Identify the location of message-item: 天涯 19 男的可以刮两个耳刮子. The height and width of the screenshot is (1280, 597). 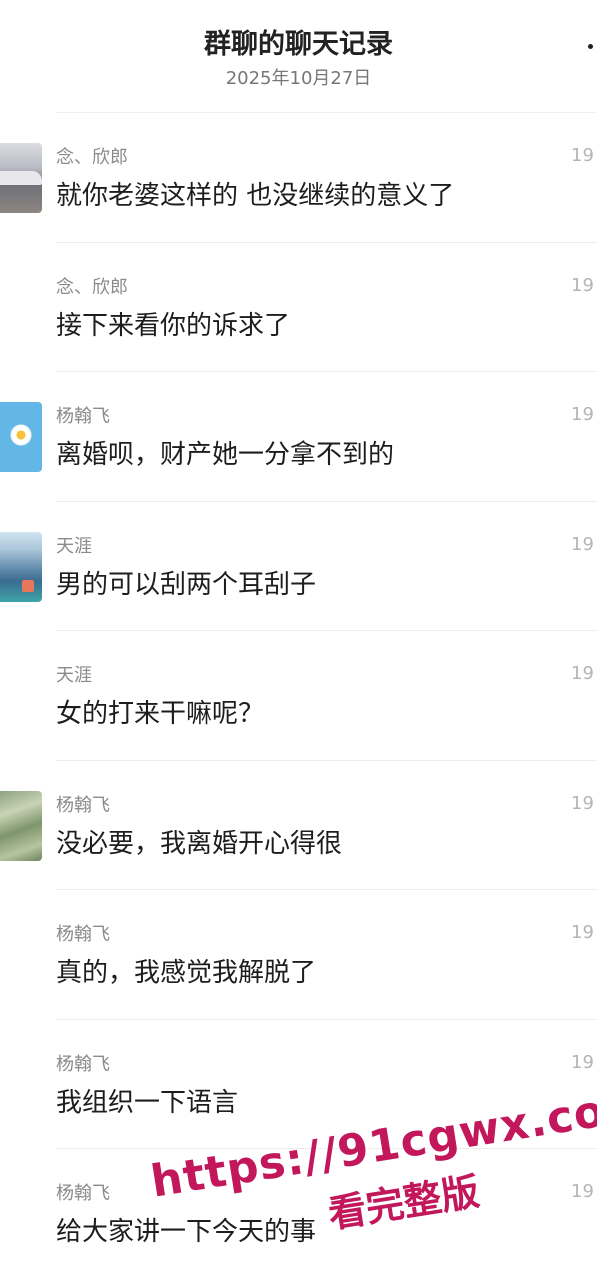
(298, 565).